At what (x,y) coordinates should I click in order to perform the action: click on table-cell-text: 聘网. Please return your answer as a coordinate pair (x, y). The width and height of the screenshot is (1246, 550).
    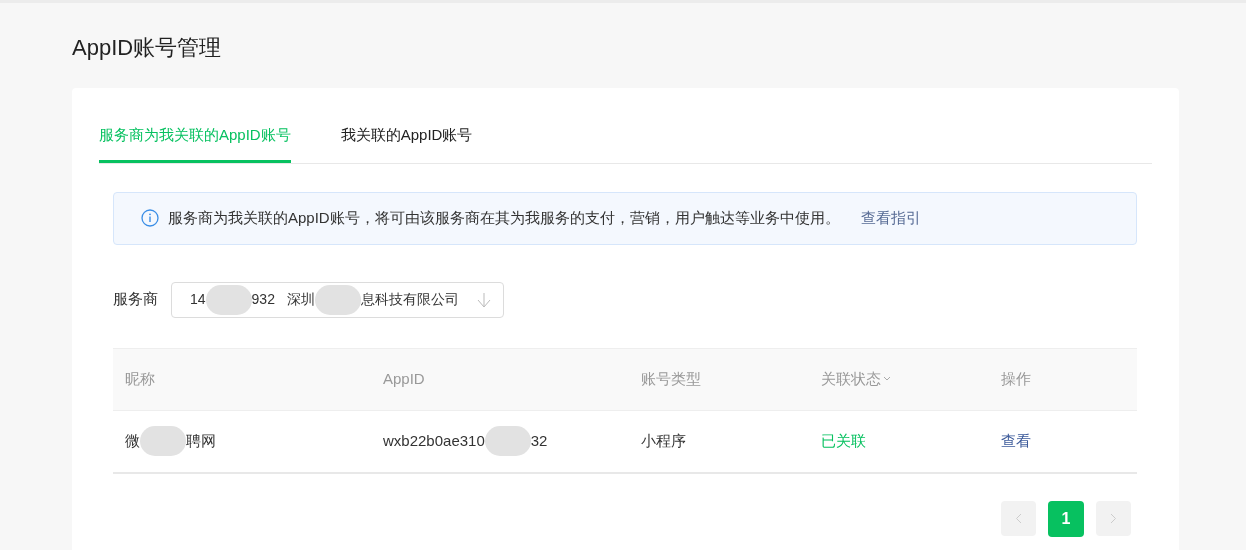
    Looking at the image, I should click on (201, 440).